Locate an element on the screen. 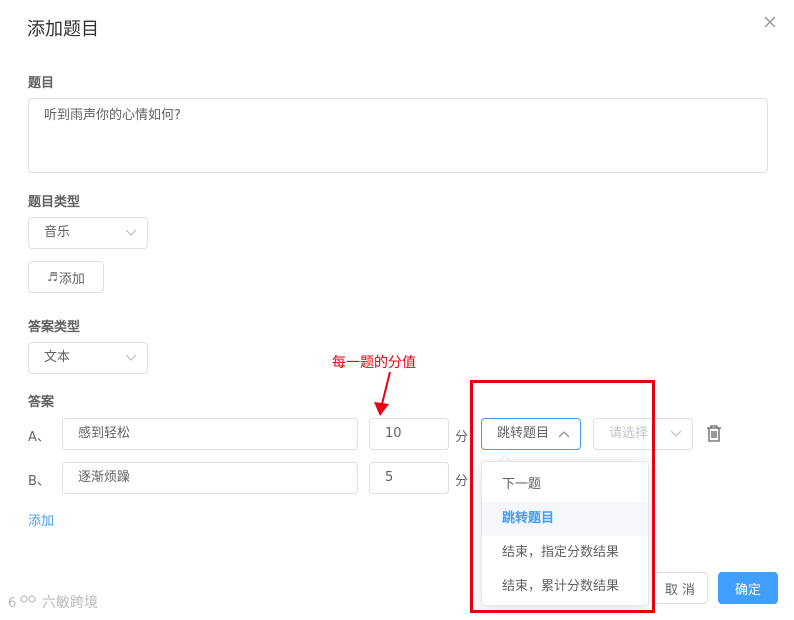 This screenshot has width=794, height=620. annotation-label: 每一题的分值 is located at coordinates (374, 363).